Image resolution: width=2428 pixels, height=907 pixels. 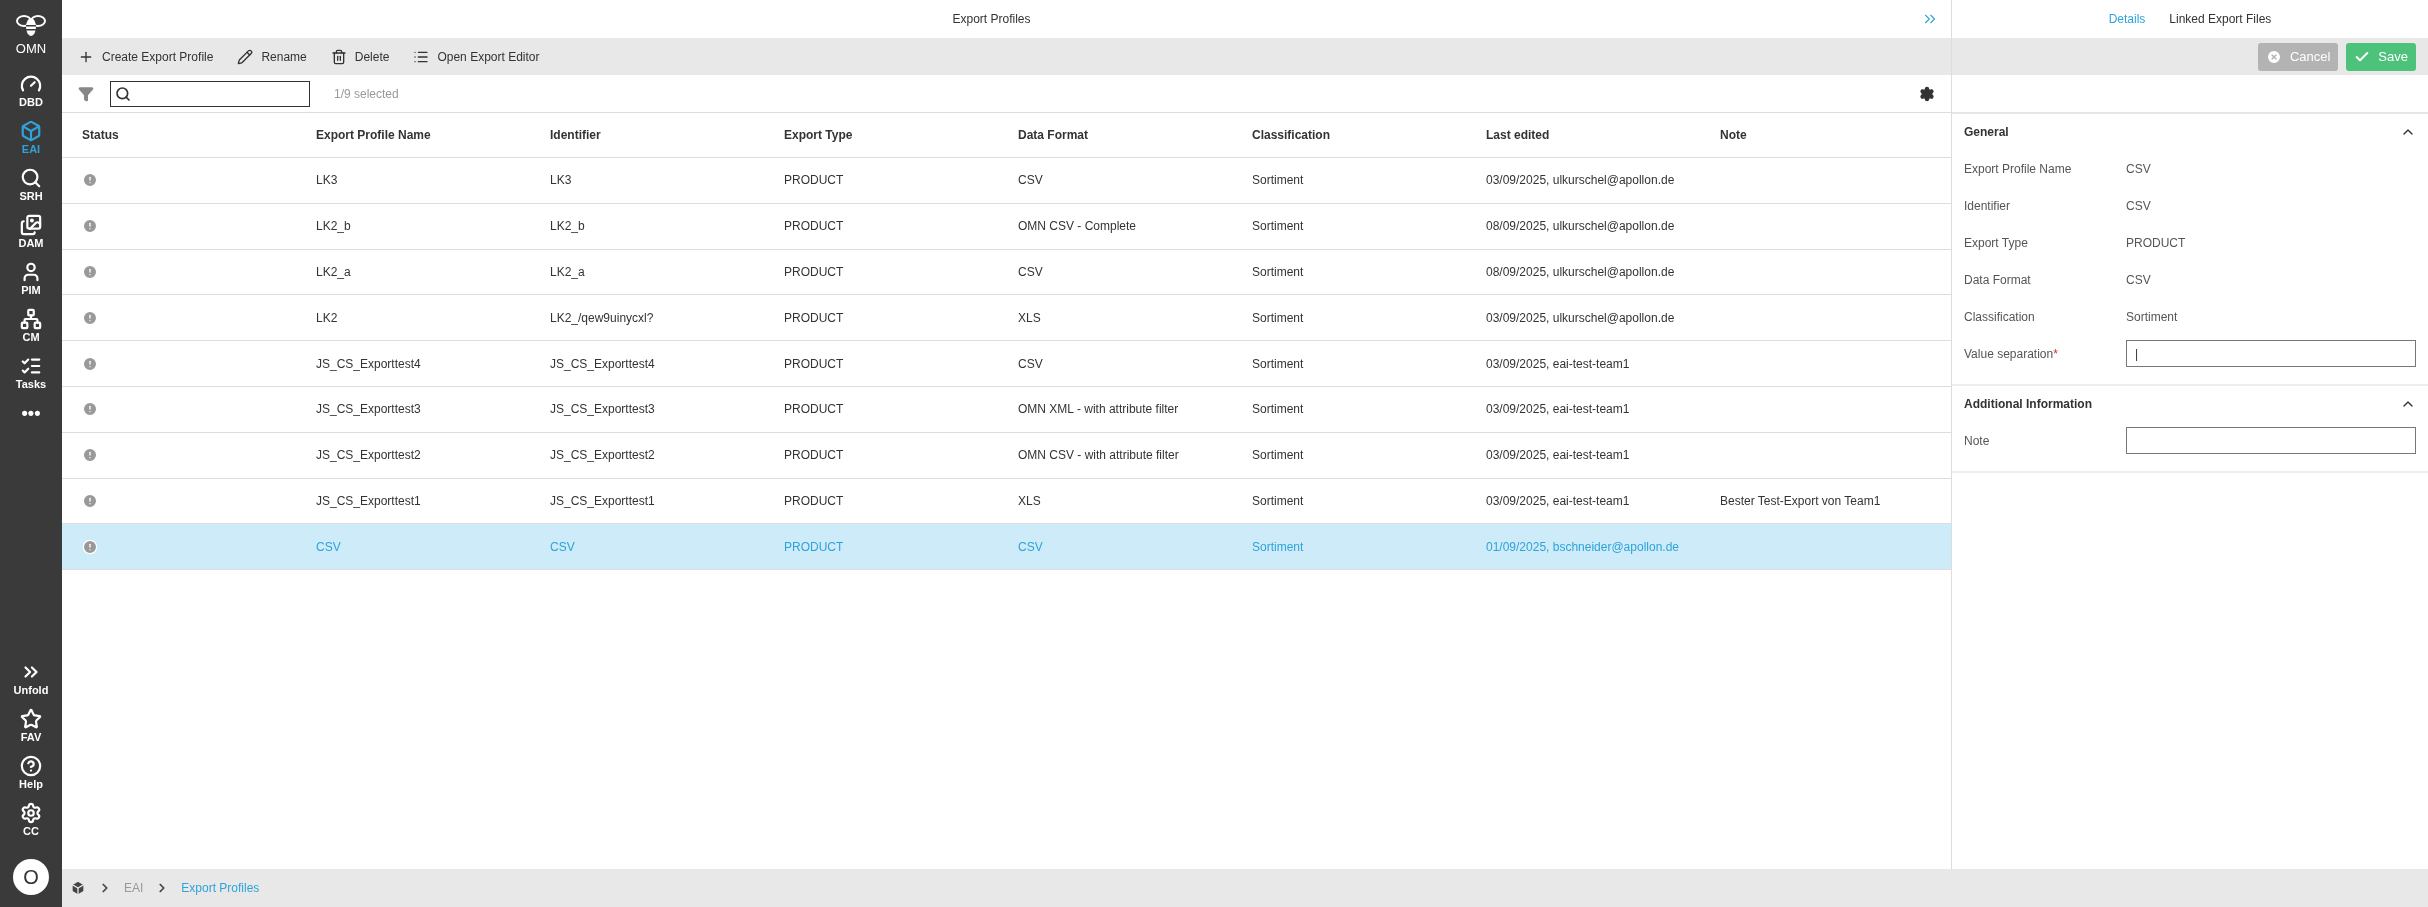 What do you see at coordinates (272, 56) in the screenshot?
I see `toolbar-button: Rename` at bounding box center [272, 56].